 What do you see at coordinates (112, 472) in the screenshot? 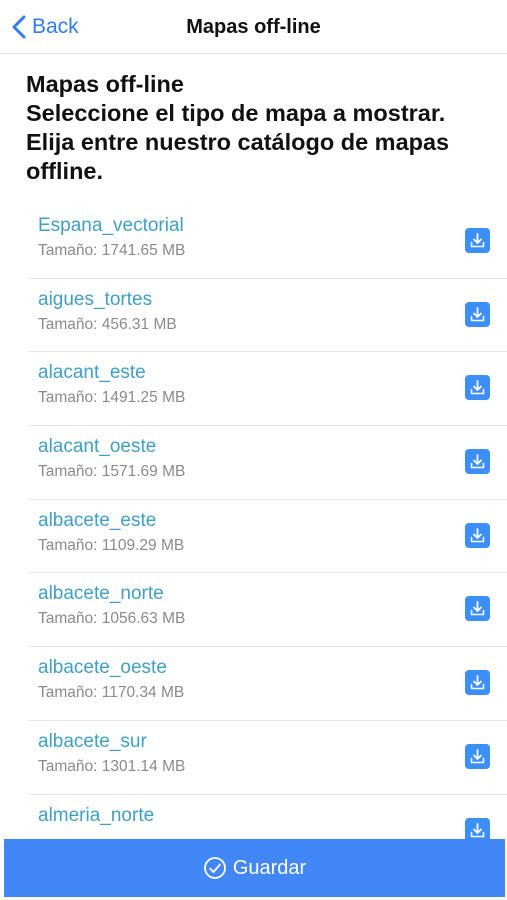
I see `map-size: Tamaño: 1571.69 MB` at bounding box center [112, 472].